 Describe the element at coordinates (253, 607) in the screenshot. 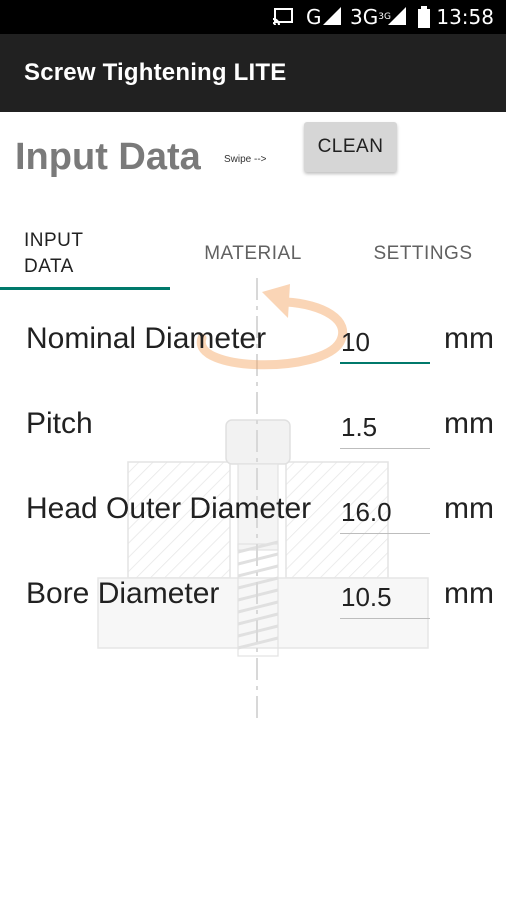

I see `form-row-bore-diameter: Bore Diameter mm` at that location.